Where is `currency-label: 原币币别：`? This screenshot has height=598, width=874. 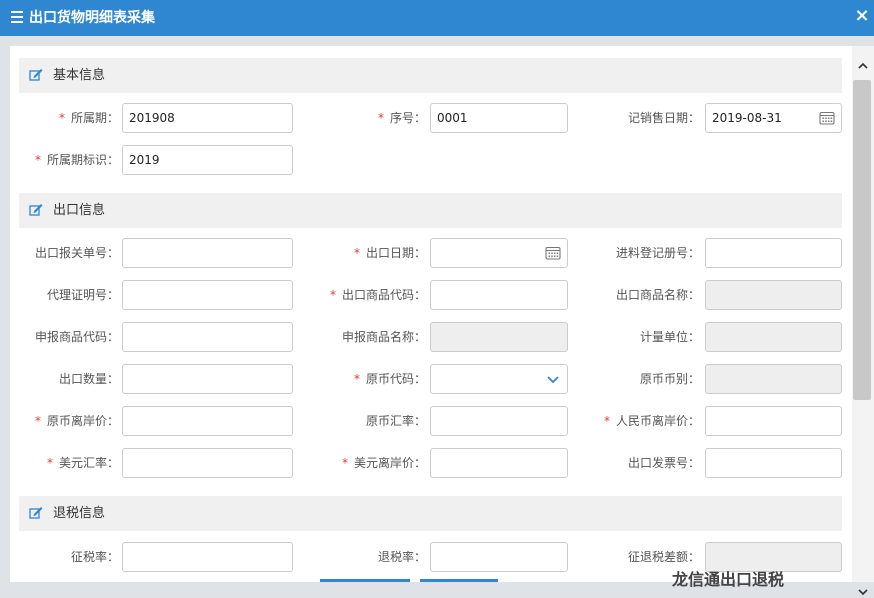 currency-label: 原币币别： is located at coordinates (669, 379).